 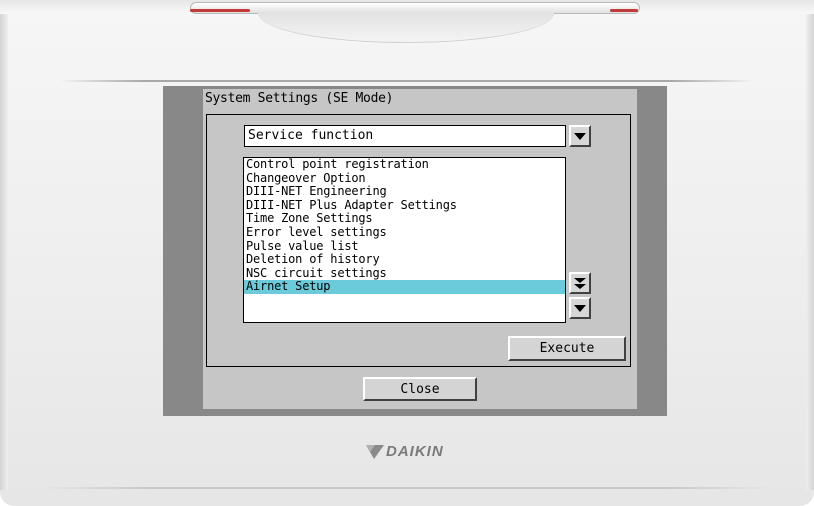 What do you see at coordinates (375, 451) in the screenshot?
I see `daikin-logo-icon` at bounding box center [375, 451].